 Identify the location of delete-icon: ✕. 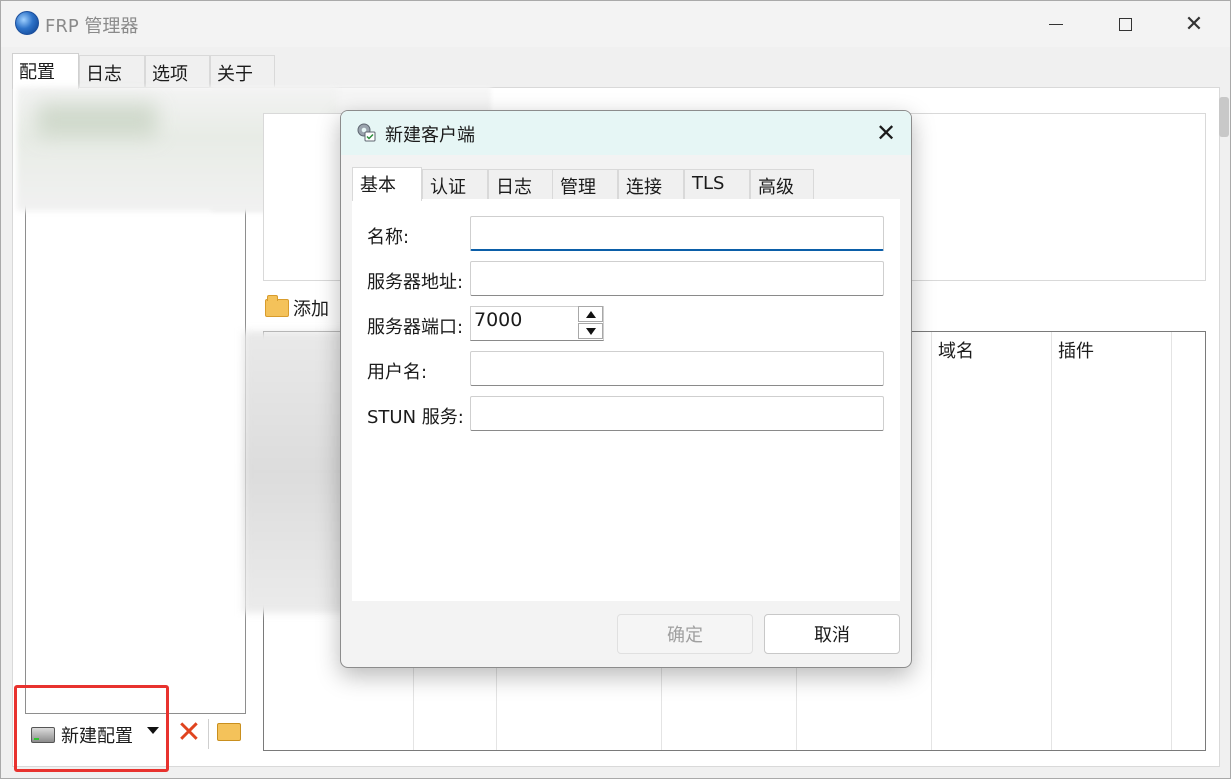
(189, 733).